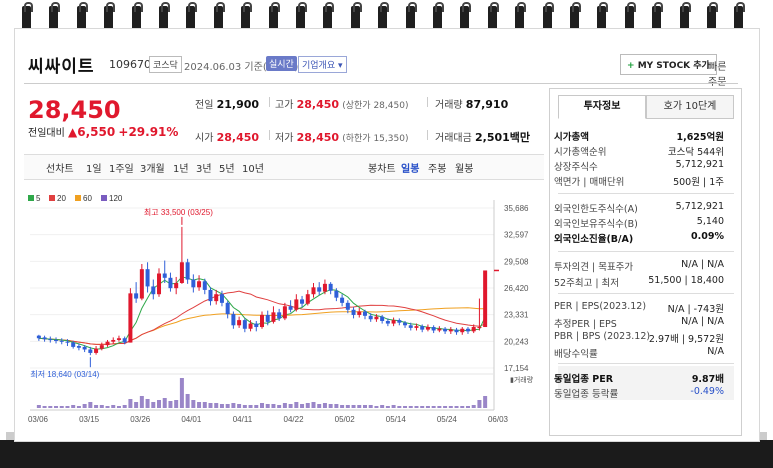  I want to click on trade-amount: 거래대금 2,501백만, so click(483, 137).